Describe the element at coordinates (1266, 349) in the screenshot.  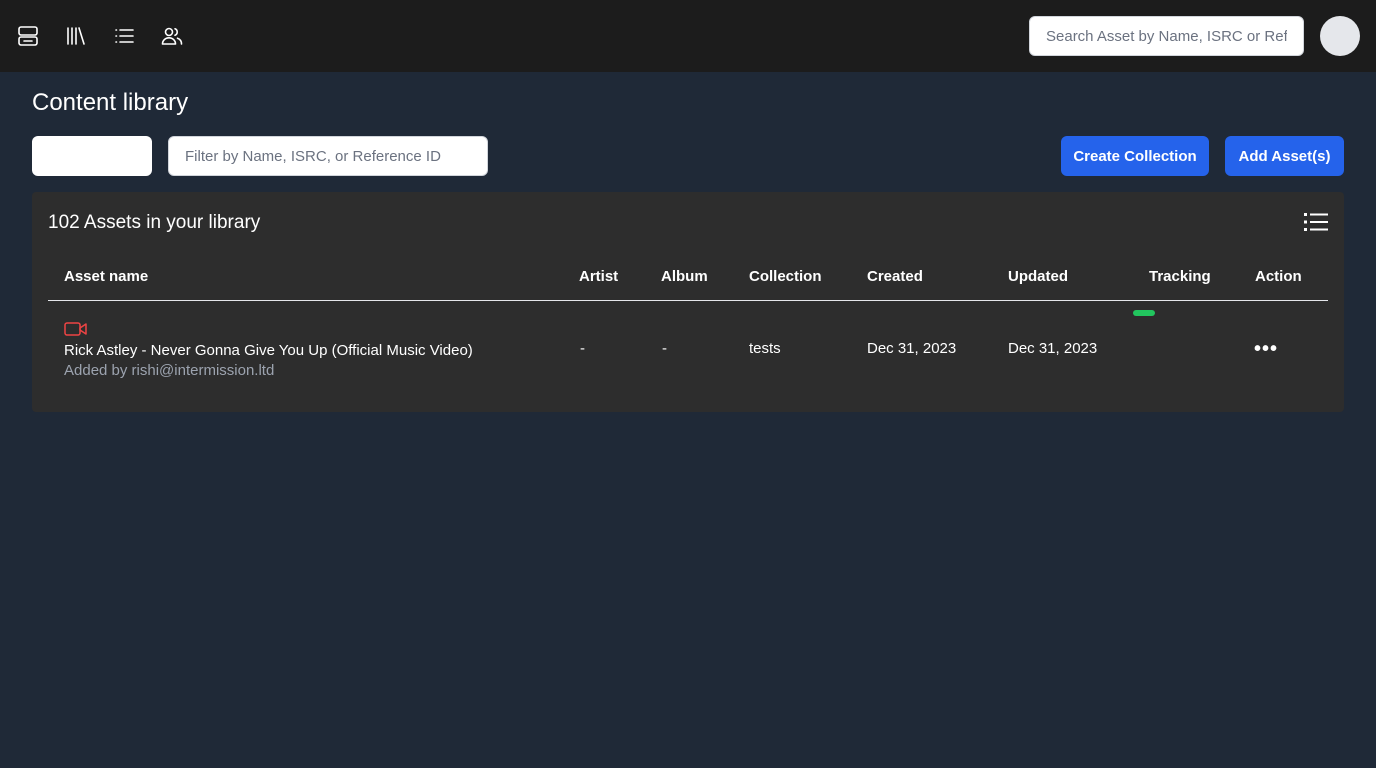
I see `row-actions-menu-button: •••` at that location.